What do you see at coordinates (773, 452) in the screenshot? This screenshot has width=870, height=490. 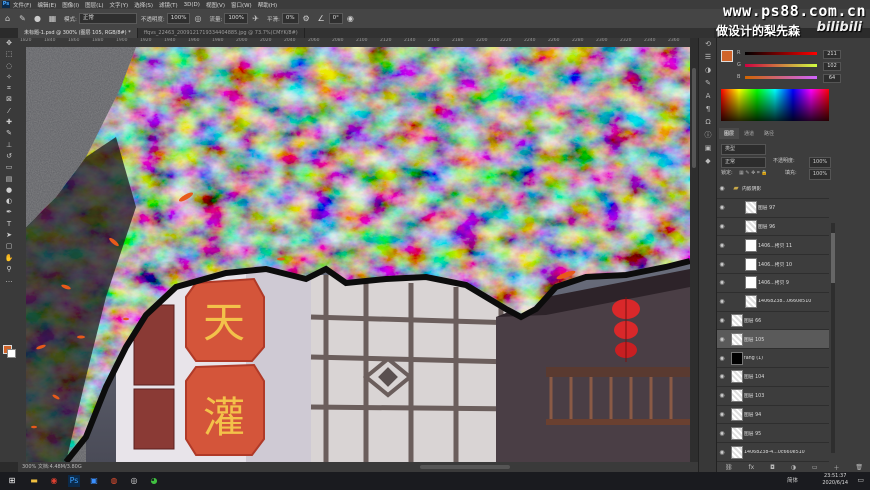 I see `layer-row: ◉ 14068238-4...0c660e510` at bounding box center [773, 452].